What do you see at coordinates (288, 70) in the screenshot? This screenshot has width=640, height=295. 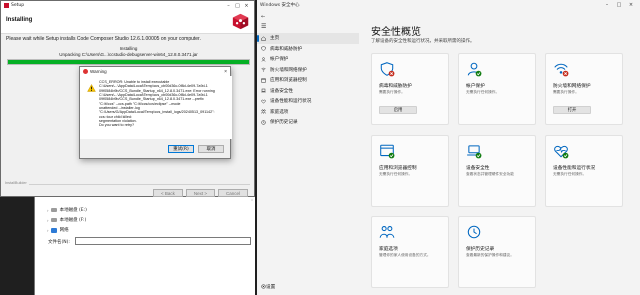 I see `sidebar-item-label: 防火墙和网络保护` at bounding box center [288, 70].